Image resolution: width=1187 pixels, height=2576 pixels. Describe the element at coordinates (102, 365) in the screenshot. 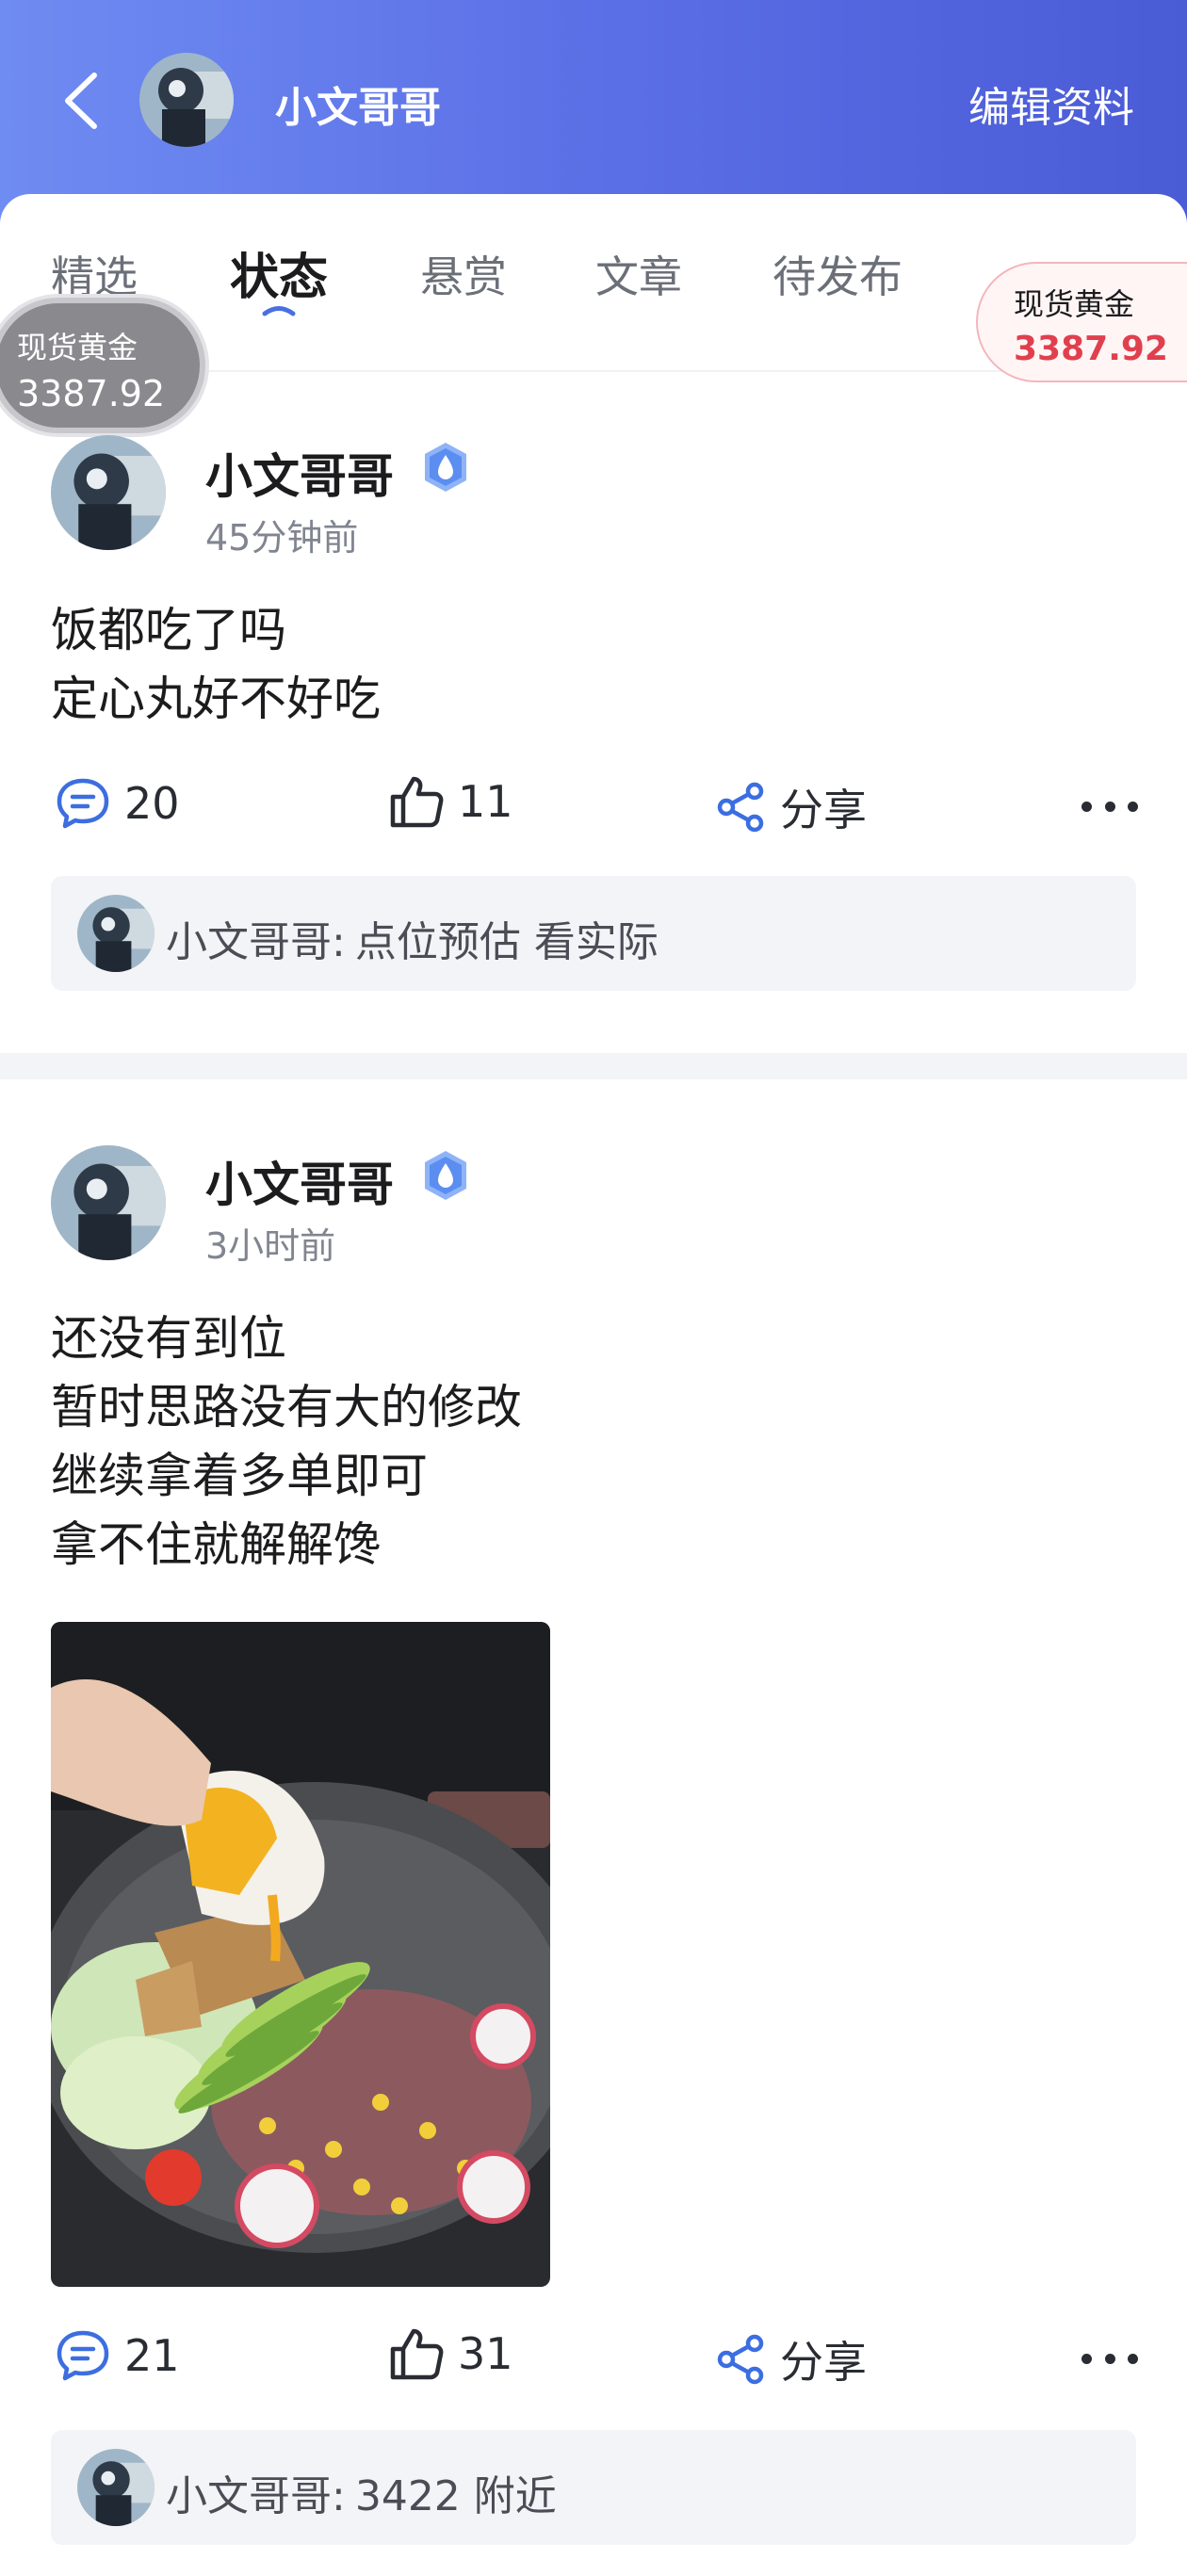

I see `gold-price-widget-left: 现货黄金 3387.92` at that location.